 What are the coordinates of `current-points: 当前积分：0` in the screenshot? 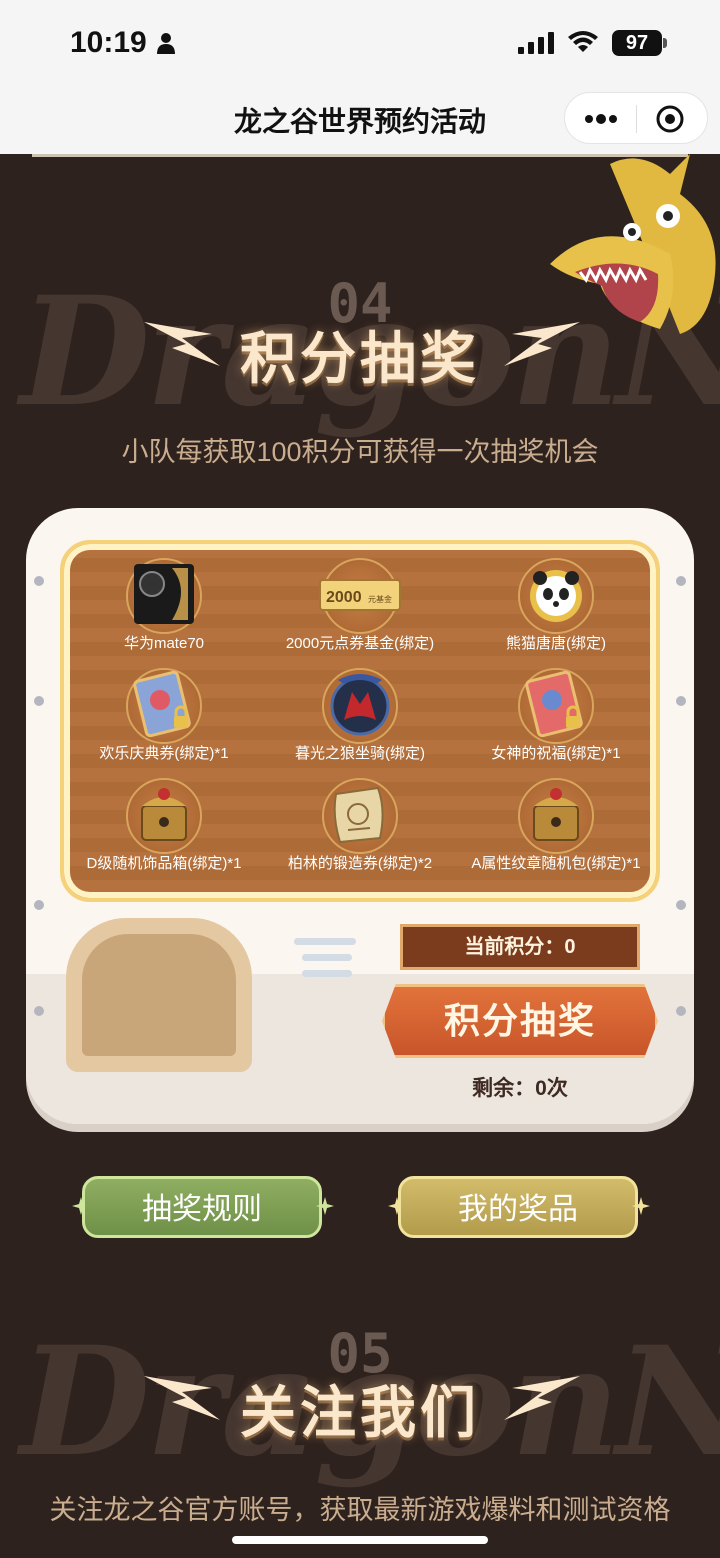 It's located at (520, 947).